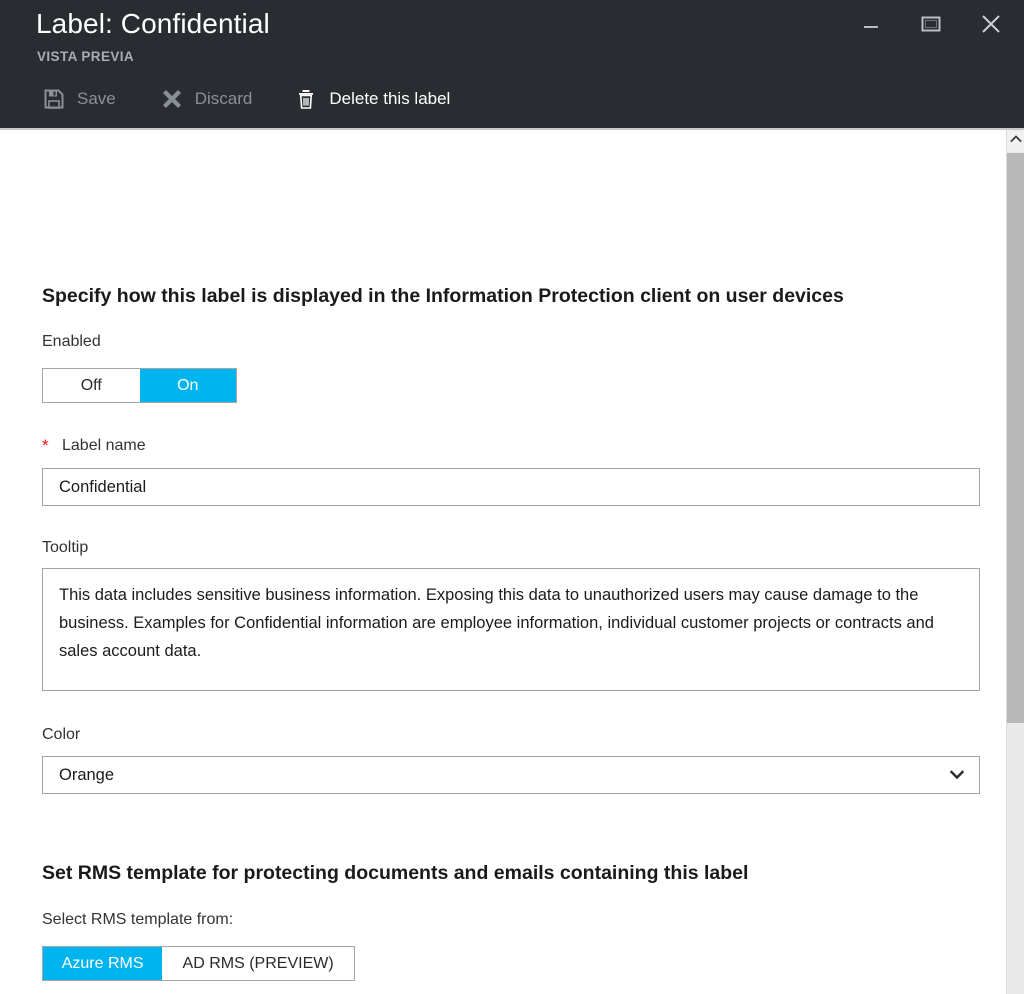  I want to click on save-label: Save, so click(96, 98).